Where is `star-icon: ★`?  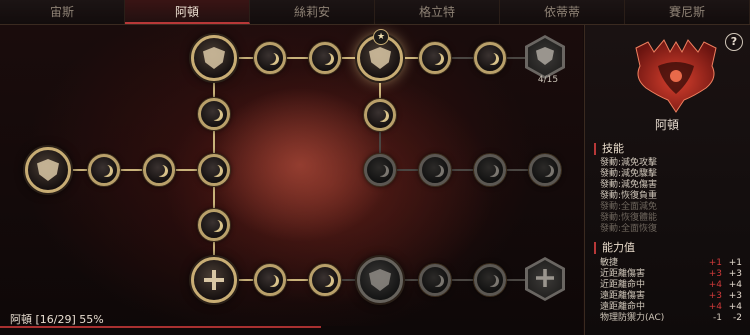
star-icon: ★ is located at coordinates (381, 37).